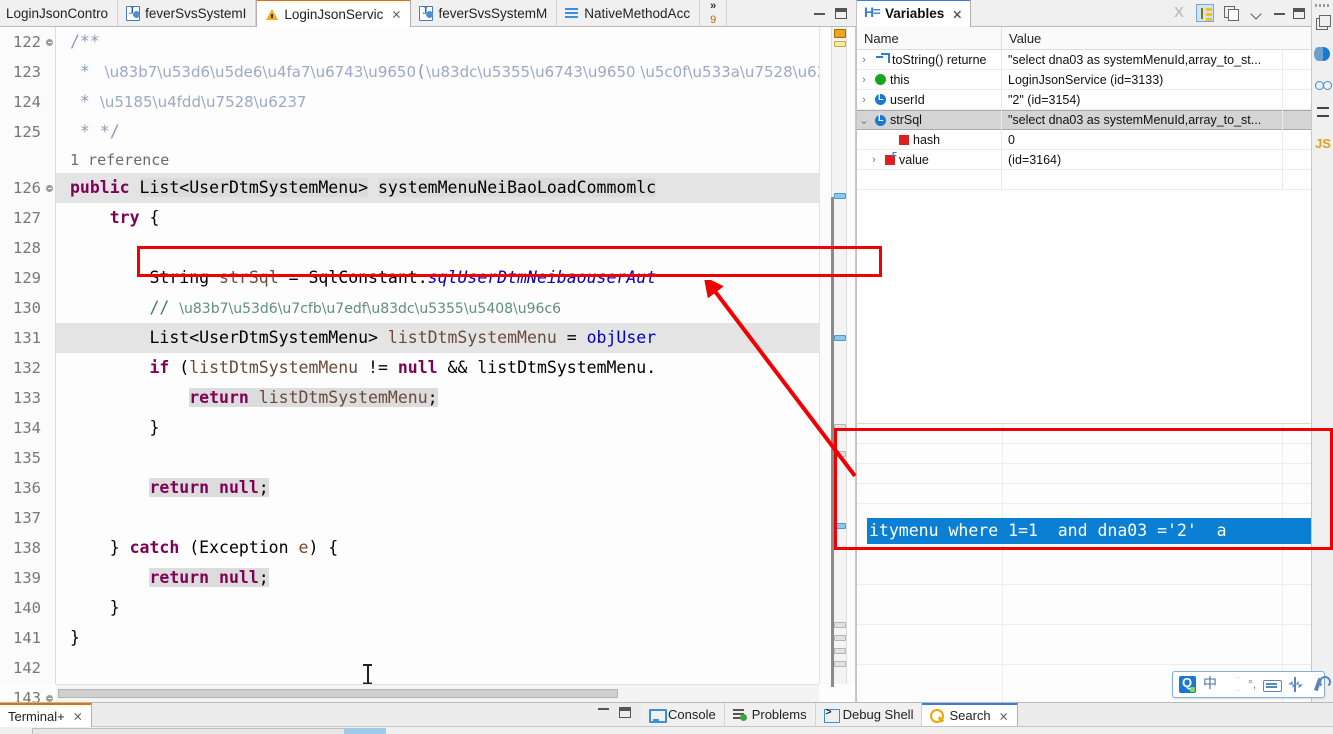 This screenshot has height=734, width=1333. I want to click on tab-console: Console, so click(683, 714).